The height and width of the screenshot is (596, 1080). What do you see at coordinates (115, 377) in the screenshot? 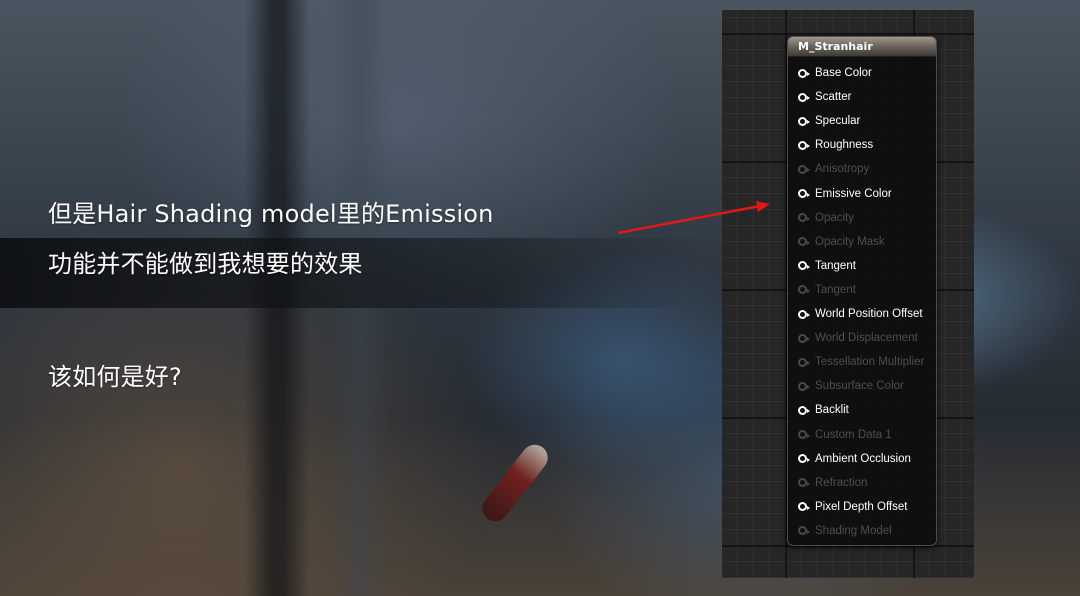
I see `caption-question: 该如何是好?` at bounding box center [115, 377].